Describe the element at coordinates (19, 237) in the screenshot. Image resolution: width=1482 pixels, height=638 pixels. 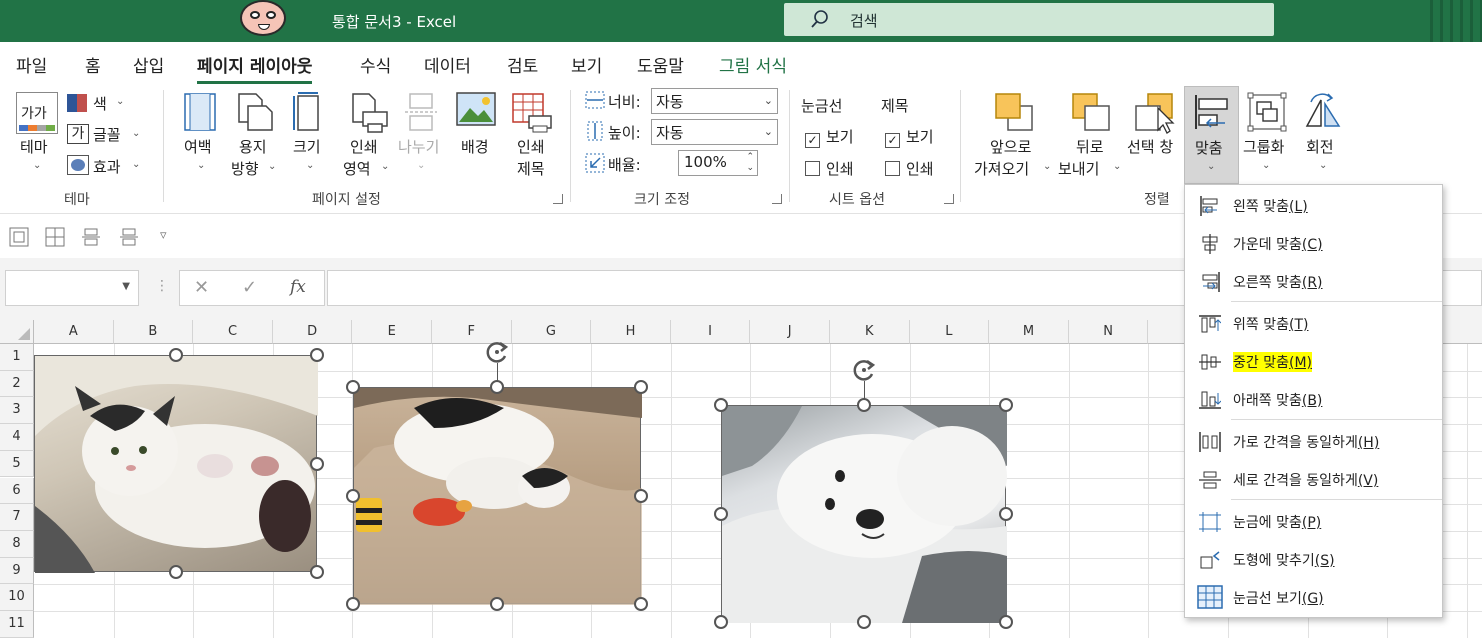
I see `qat-format-cells-icon` at that location.